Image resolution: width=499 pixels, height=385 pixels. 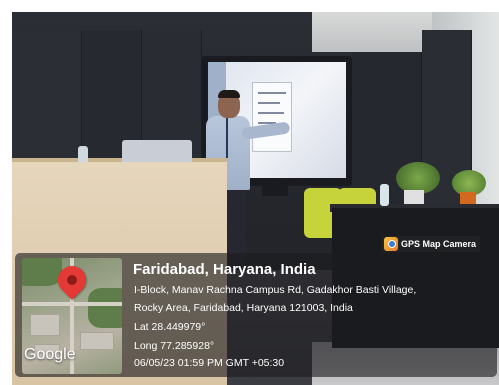 I want to click on gps-map-camera-badge: GPS Map Camera, so click(x=431, y=244).